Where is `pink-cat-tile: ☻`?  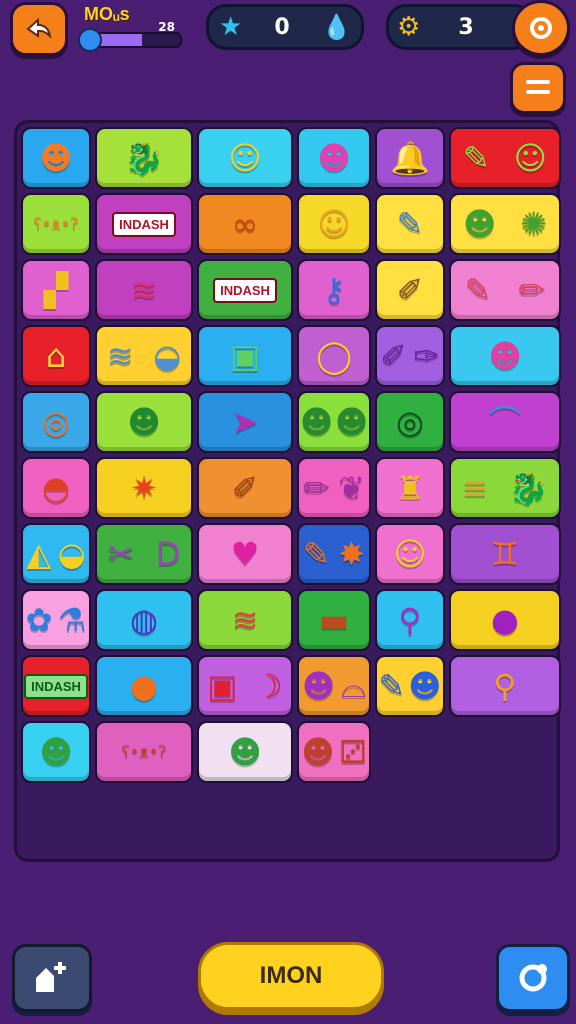
pink-cat-tile: ☻ is located at coordinates (505, 356).